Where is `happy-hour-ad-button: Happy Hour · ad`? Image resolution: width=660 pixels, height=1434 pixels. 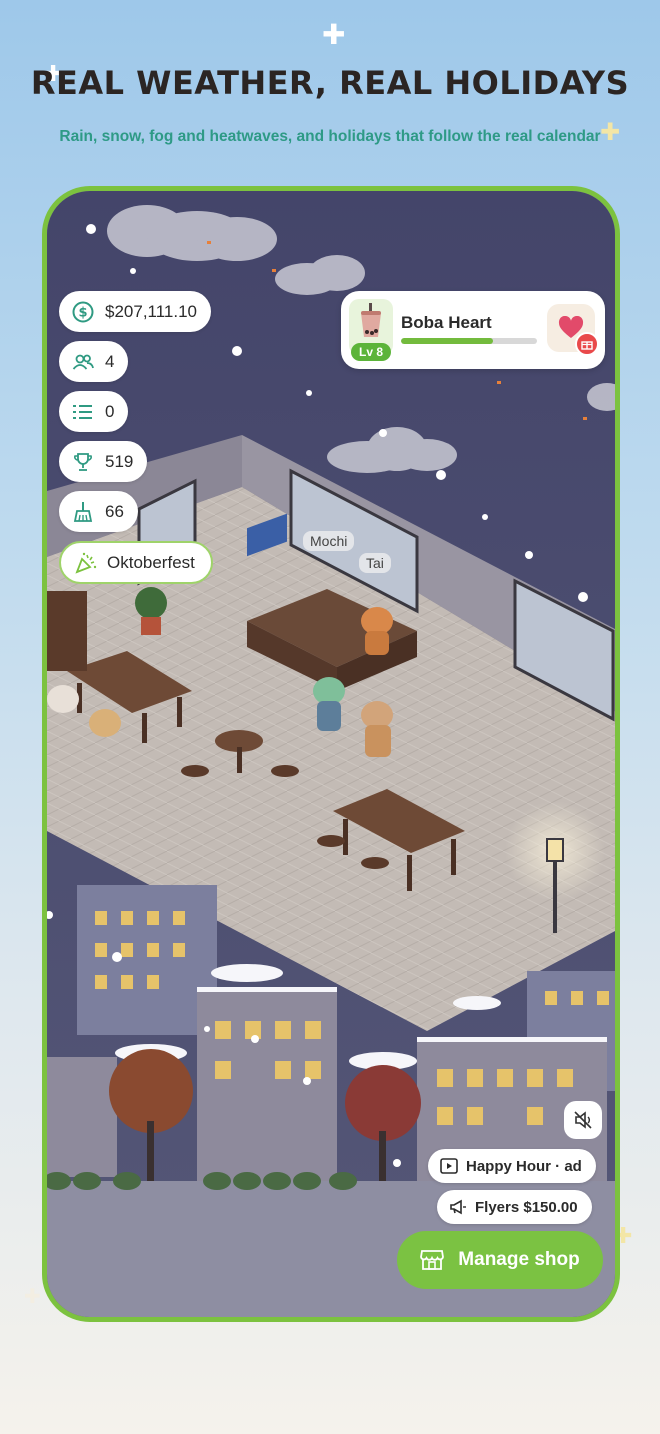 happy-hour-ad-button: Happy Hour · ad is located at coordinates (512, 1166).